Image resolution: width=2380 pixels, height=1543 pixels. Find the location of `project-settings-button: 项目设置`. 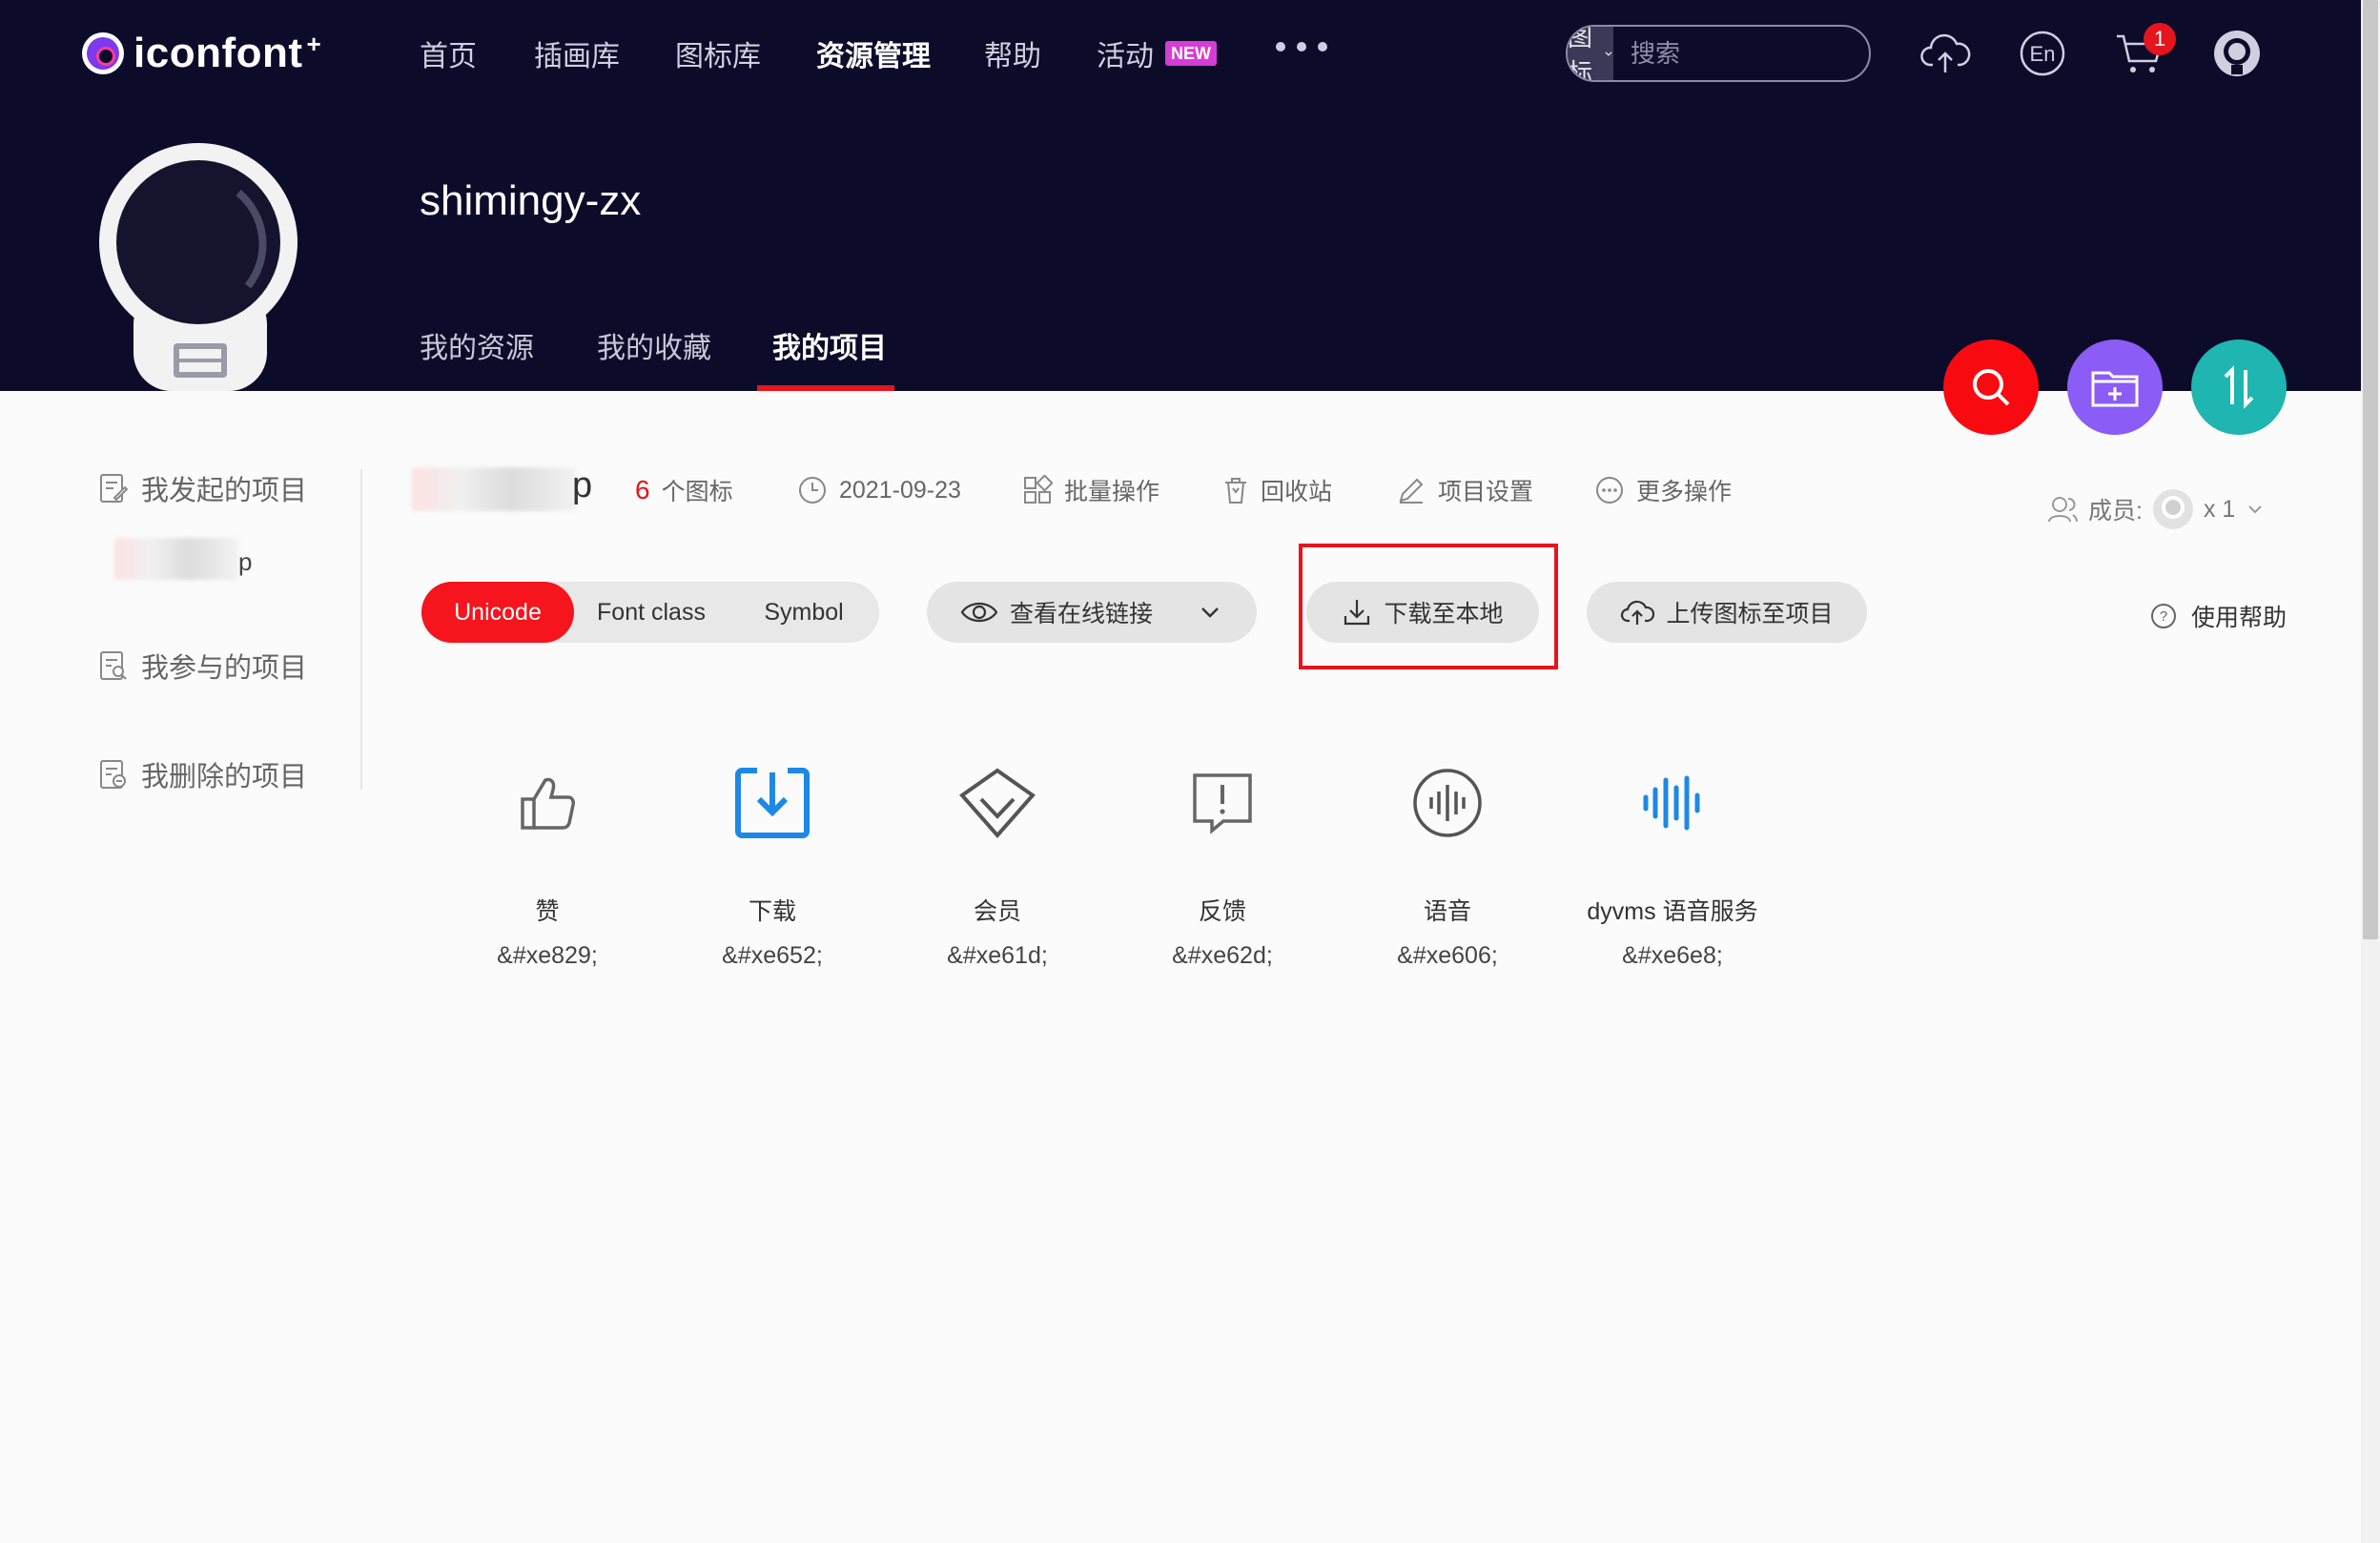

project-settings-button: 项目设置 is located at coordinates (1465, 490).